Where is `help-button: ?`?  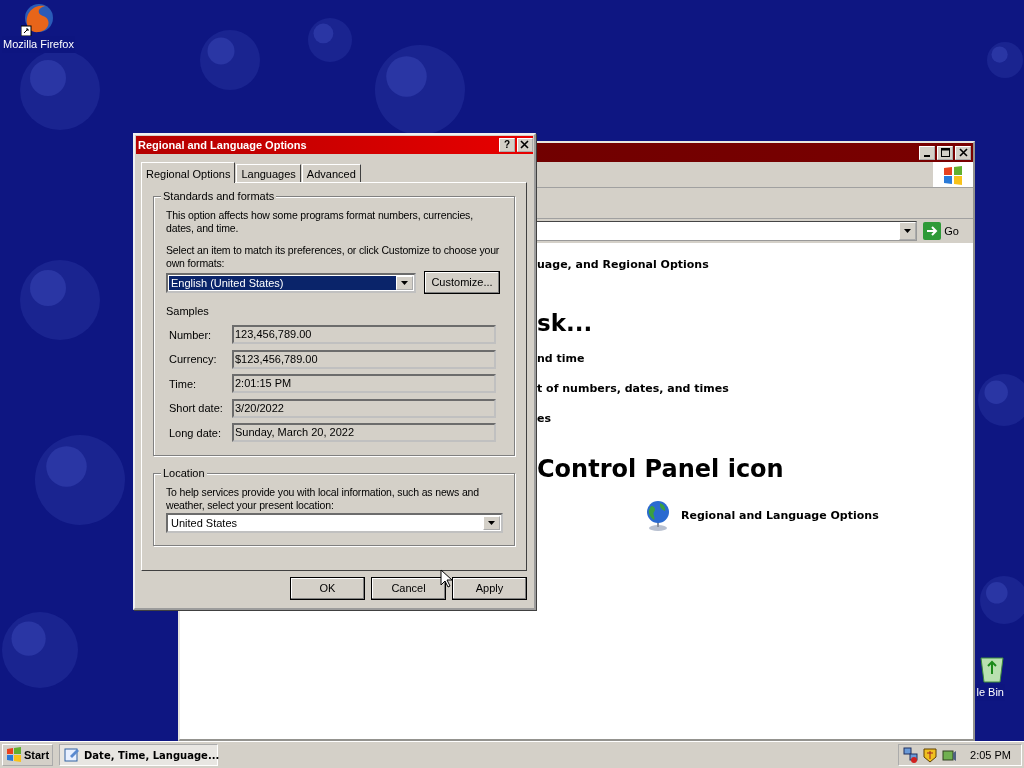 help-button: ? is located at coordinates (507, 145).